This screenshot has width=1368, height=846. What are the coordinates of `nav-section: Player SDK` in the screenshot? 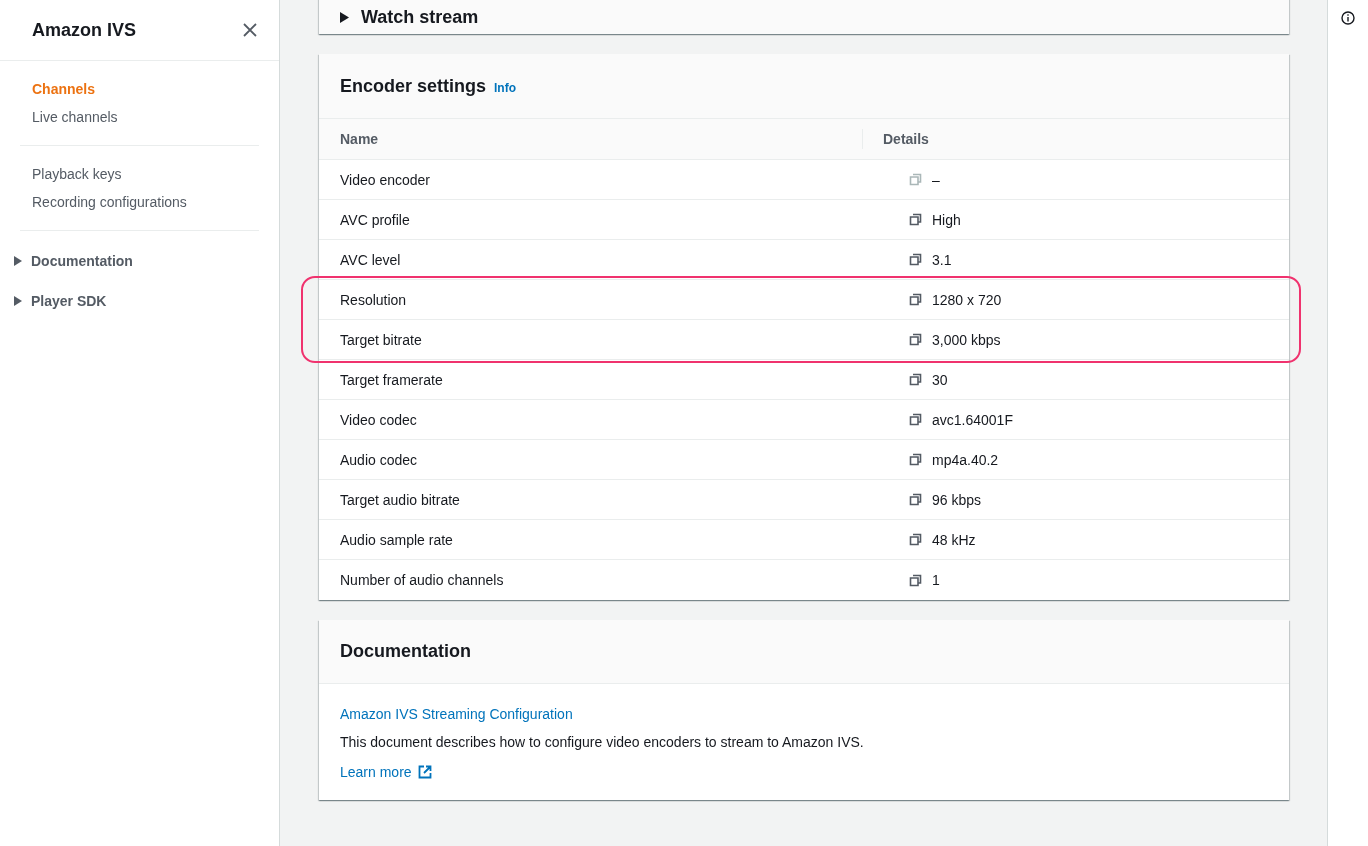 It's located at (139, 301).